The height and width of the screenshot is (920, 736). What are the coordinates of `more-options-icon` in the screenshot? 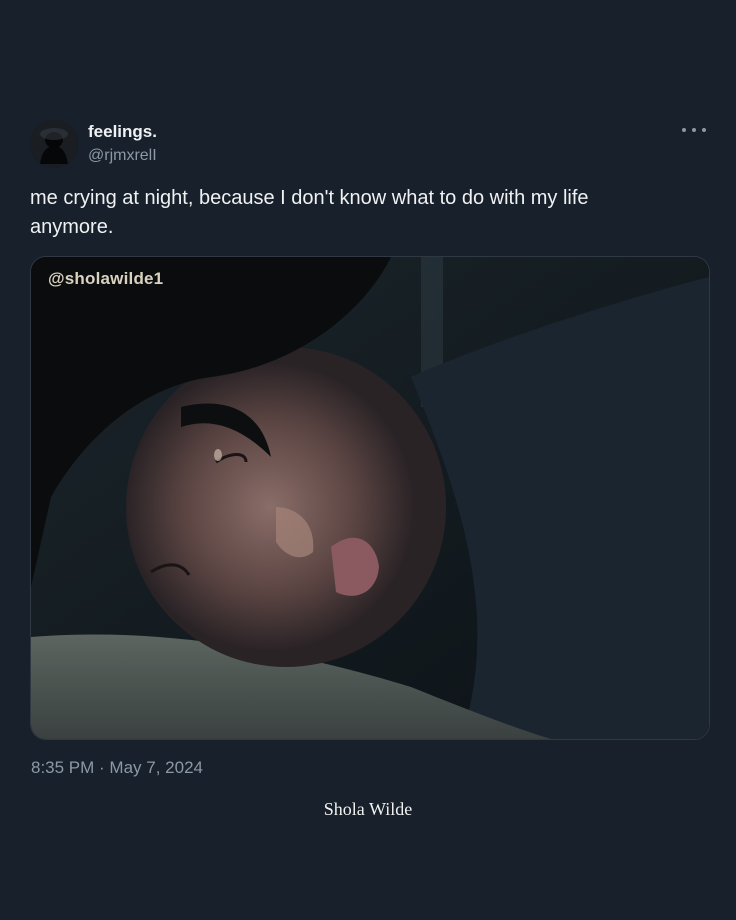 It's located at (694, 130).